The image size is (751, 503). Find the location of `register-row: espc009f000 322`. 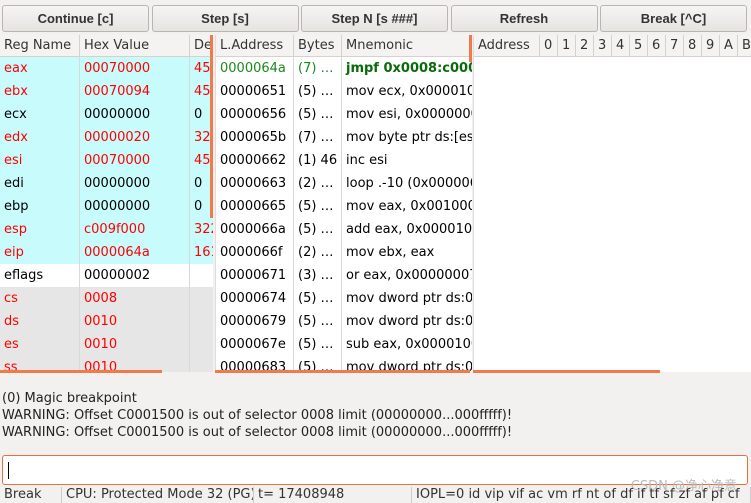

register-row: espc009f000 322 is located at coordinates (106, 229).